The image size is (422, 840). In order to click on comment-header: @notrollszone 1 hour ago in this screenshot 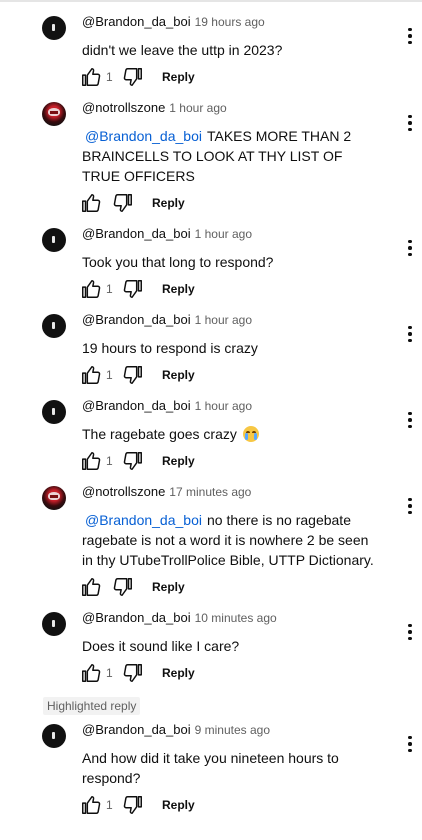, I will do `click(154, 108)`.